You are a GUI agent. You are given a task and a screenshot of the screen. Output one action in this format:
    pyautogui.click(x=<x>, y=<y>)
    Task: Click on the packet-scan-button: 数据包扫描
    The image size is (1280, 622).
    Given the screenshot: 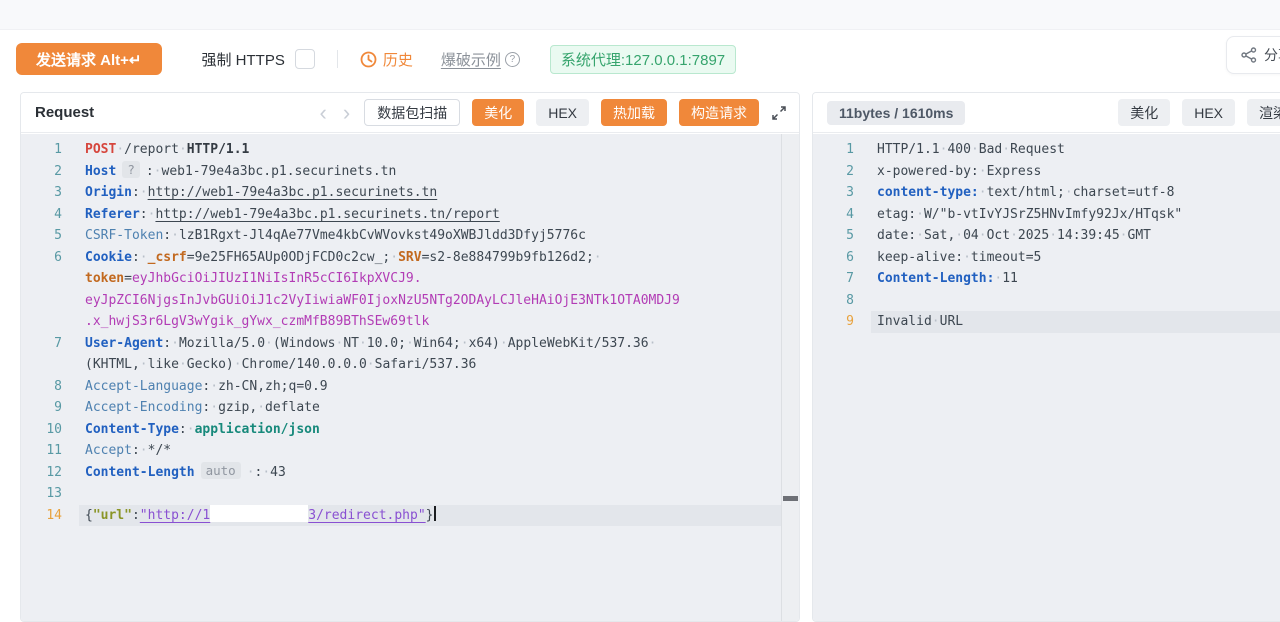 What is the action you would take?
    pyautogui.click(x=412, y=112)
    